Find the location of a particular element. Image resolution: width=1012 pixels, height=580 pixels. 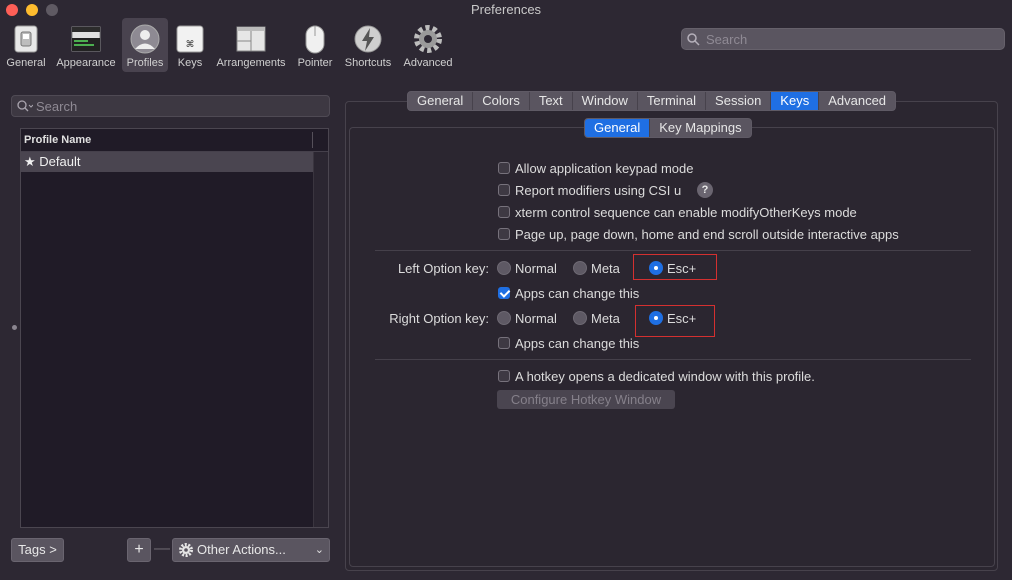

right-option-meta-label: Meta is located at coordinates (605, 318).